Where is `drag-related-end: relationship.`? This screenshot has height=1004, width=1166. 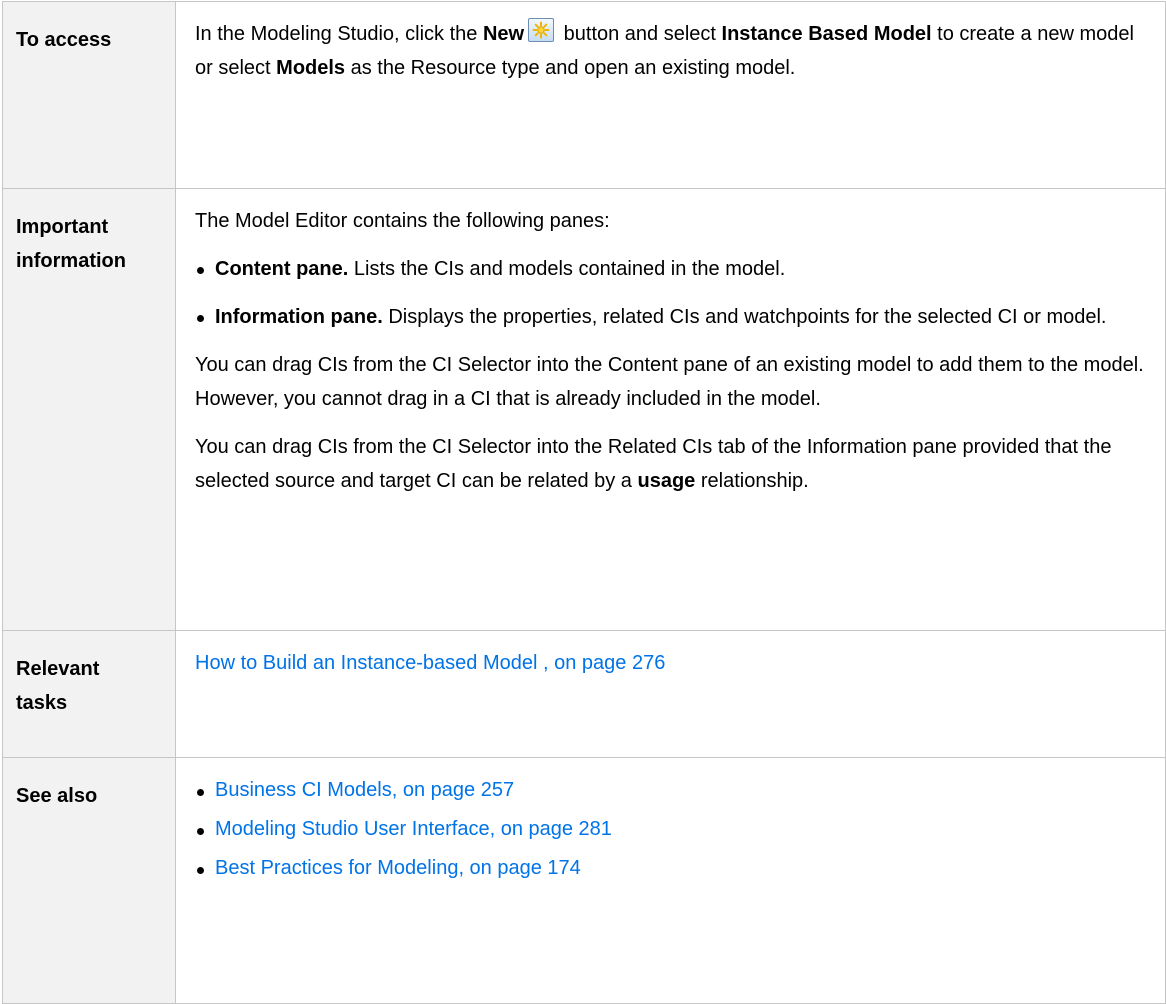 drag-related-end: relationship. is located at coordinates (752, 481).